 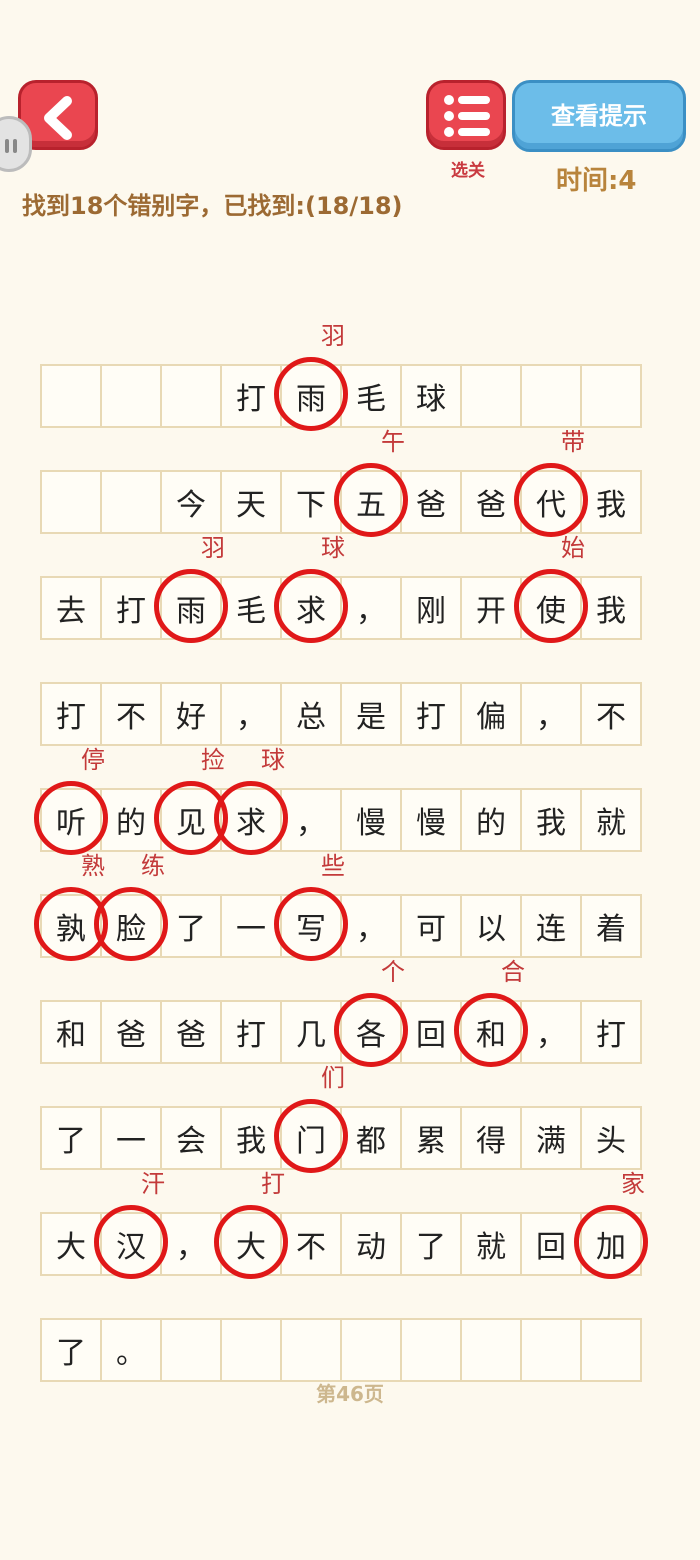 What do you see at coordinates (551, 502) in the screenshot?
I see `grid-cell: 代` at bounding box center [551, 502].